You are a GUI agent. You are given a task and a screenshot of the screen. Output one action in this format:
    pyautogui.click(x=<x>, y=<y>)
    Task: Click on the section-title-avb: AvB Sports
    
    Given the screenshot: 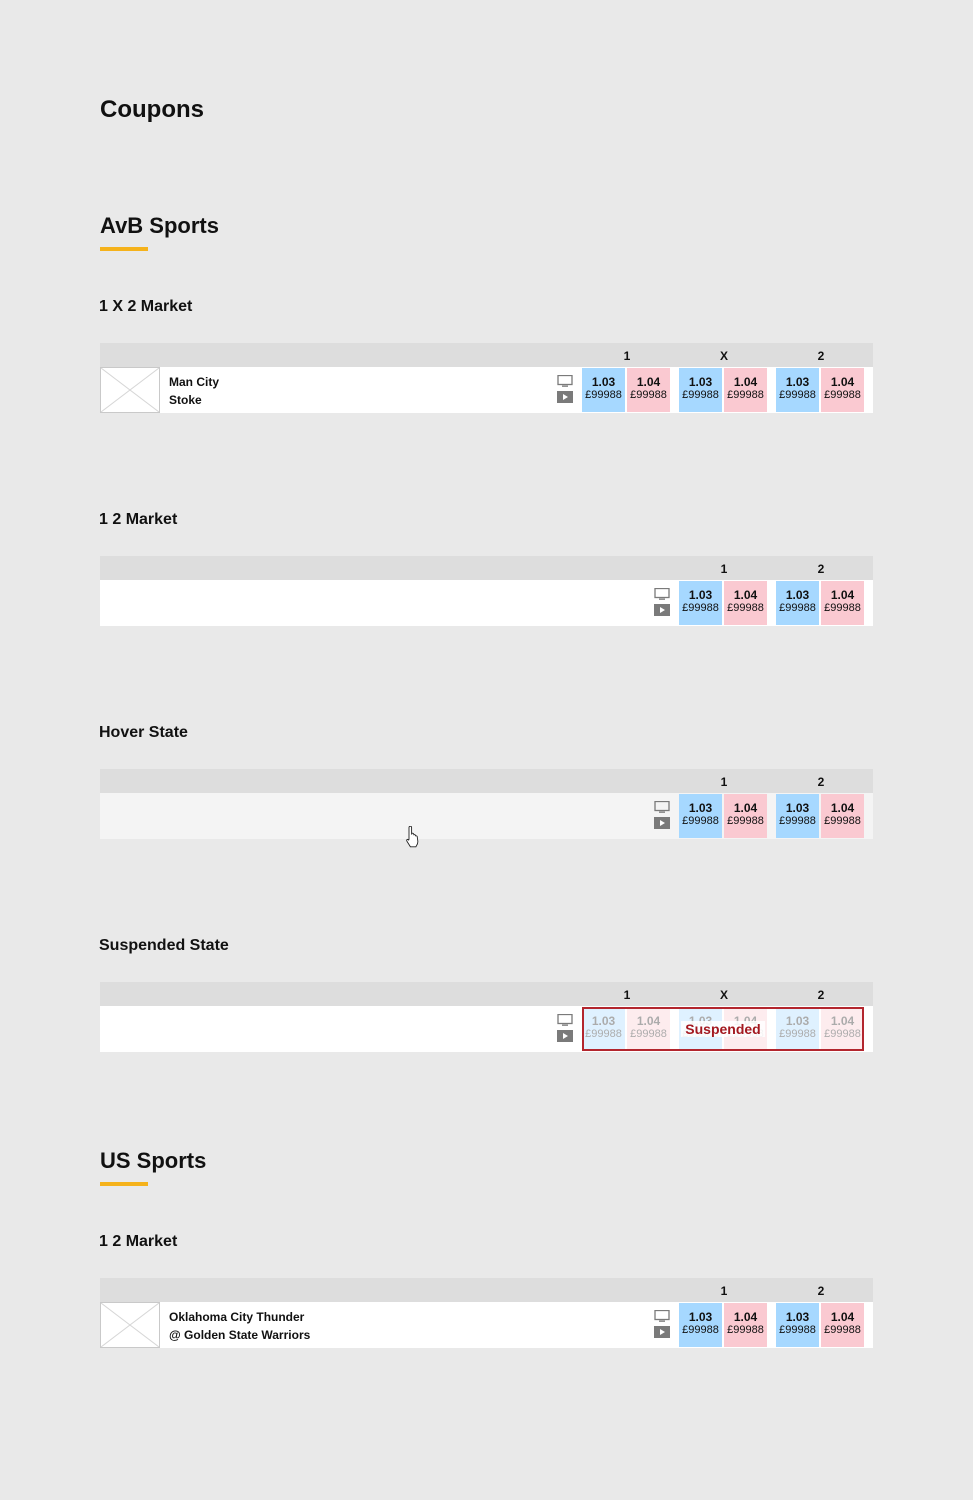 What is the action you would take?
    pyautogui.click(x=159, y=225)
    